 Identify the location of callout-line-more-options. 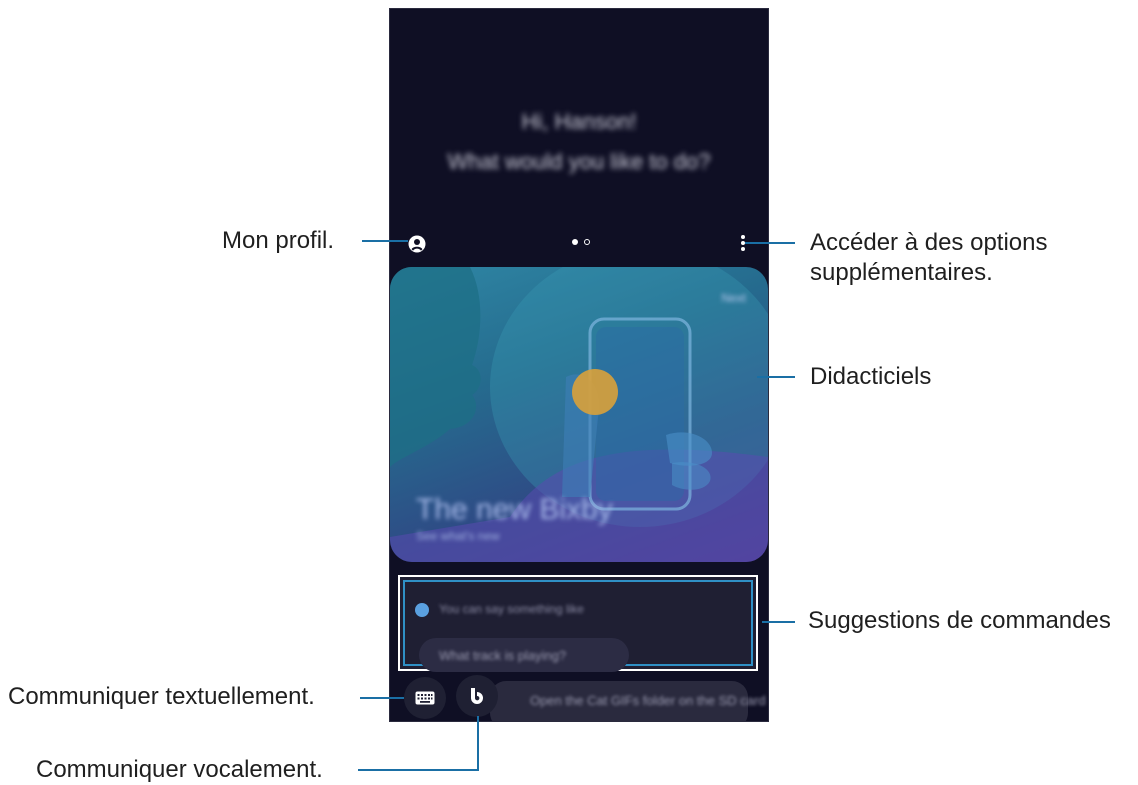
(770, 243).